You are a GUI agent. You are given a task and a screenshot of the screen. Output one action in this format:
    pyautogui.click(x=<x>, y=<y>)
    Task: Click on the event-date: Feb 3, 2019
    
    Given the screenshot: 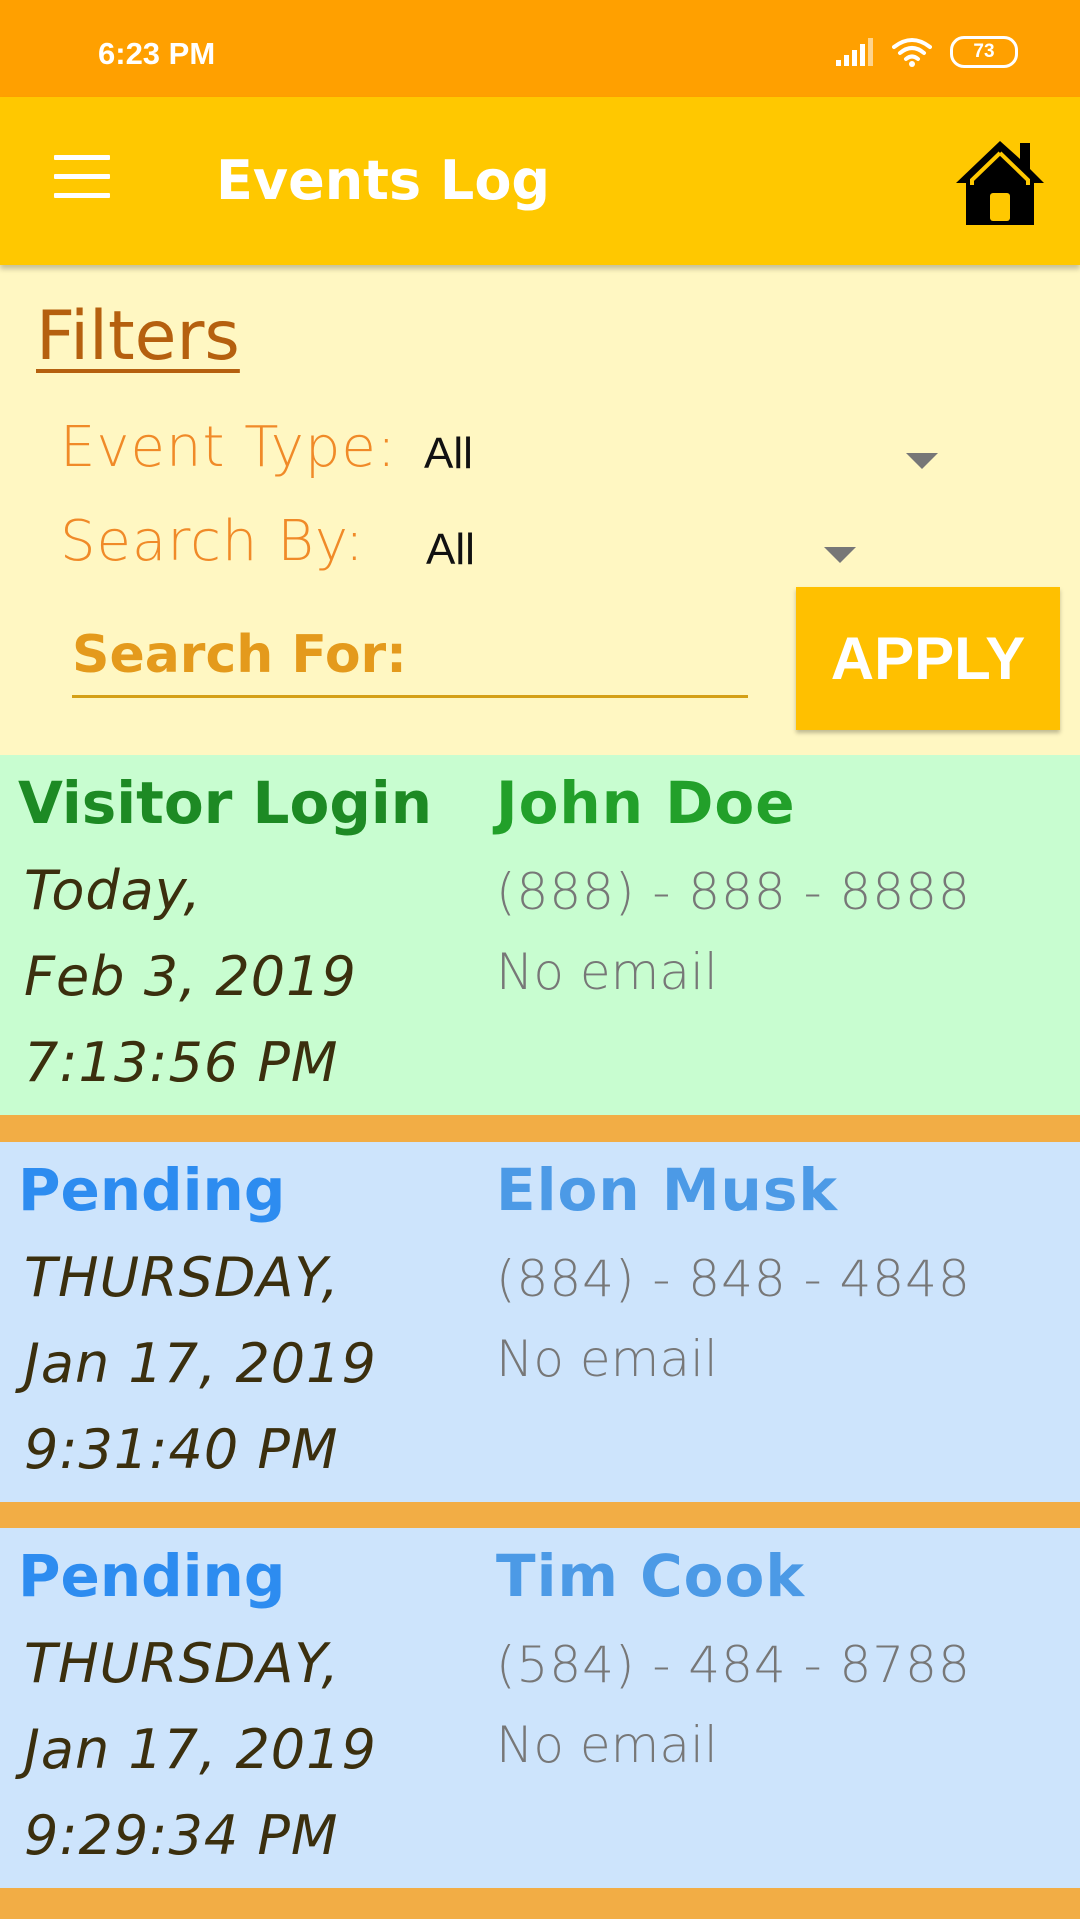 What is the action you would take?
    pyautogui.click(x=190, y=976)
    